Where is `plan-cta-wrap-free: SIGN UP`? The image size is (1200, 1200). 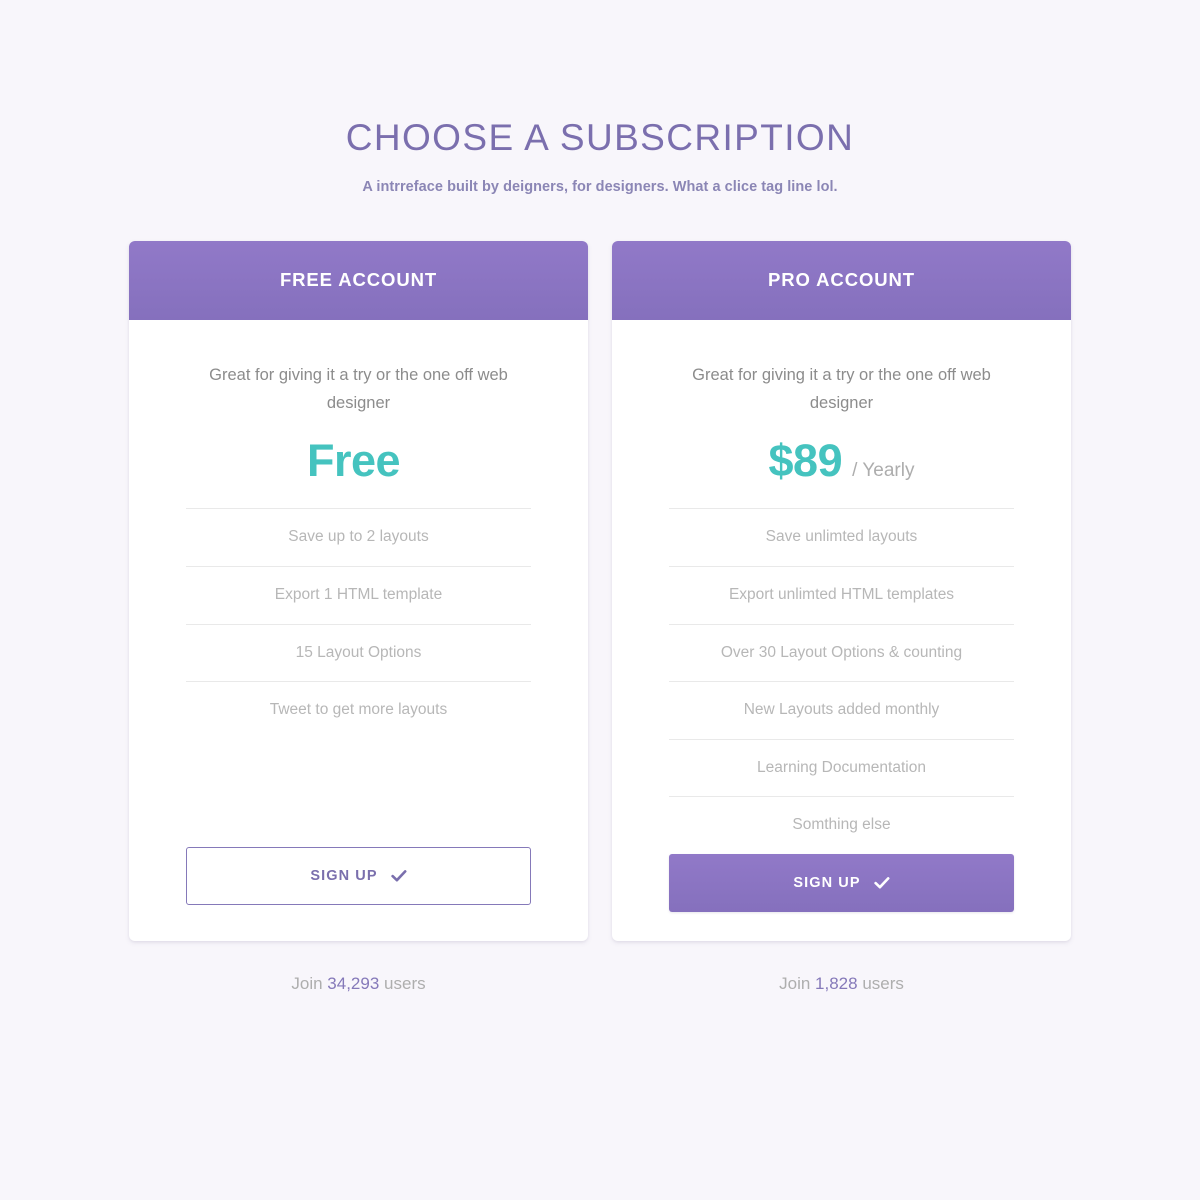
plan-cta-wrap-free: SIGN UP is located at coordinates (358, 893).